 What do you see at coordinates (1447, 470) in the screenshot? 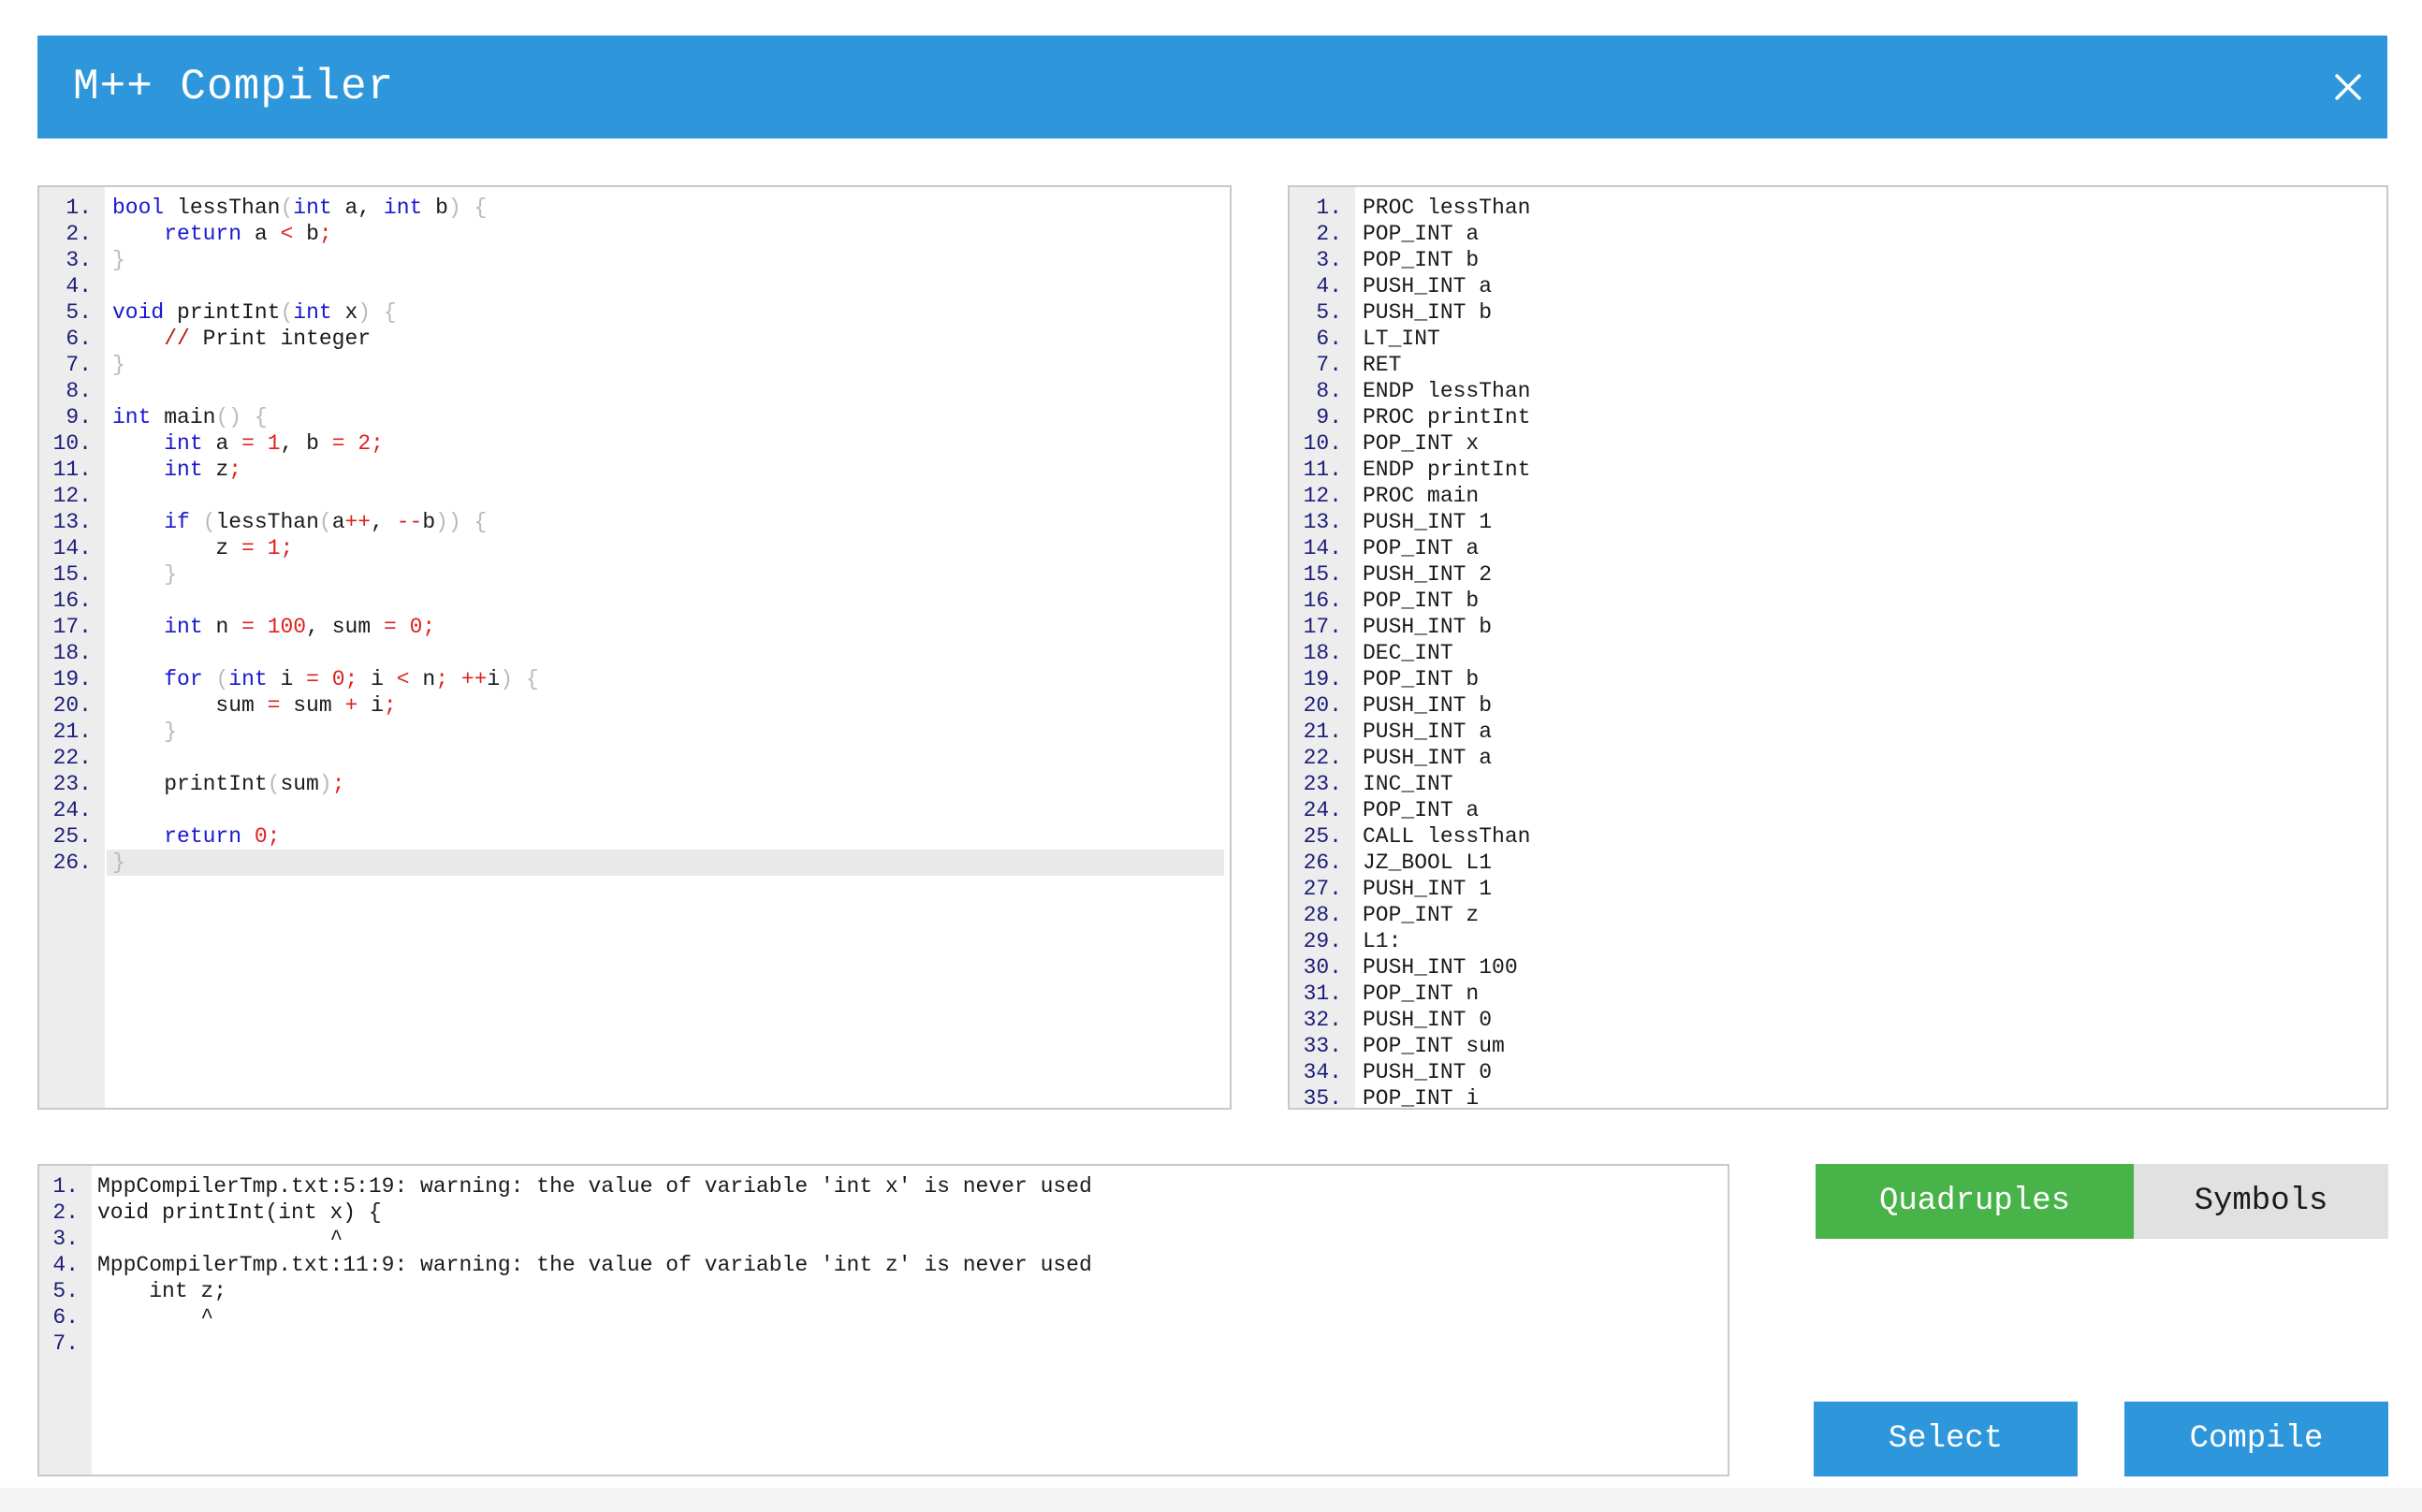
I see `line-text: ENDP printInt` at bounding box center [1447, 470].